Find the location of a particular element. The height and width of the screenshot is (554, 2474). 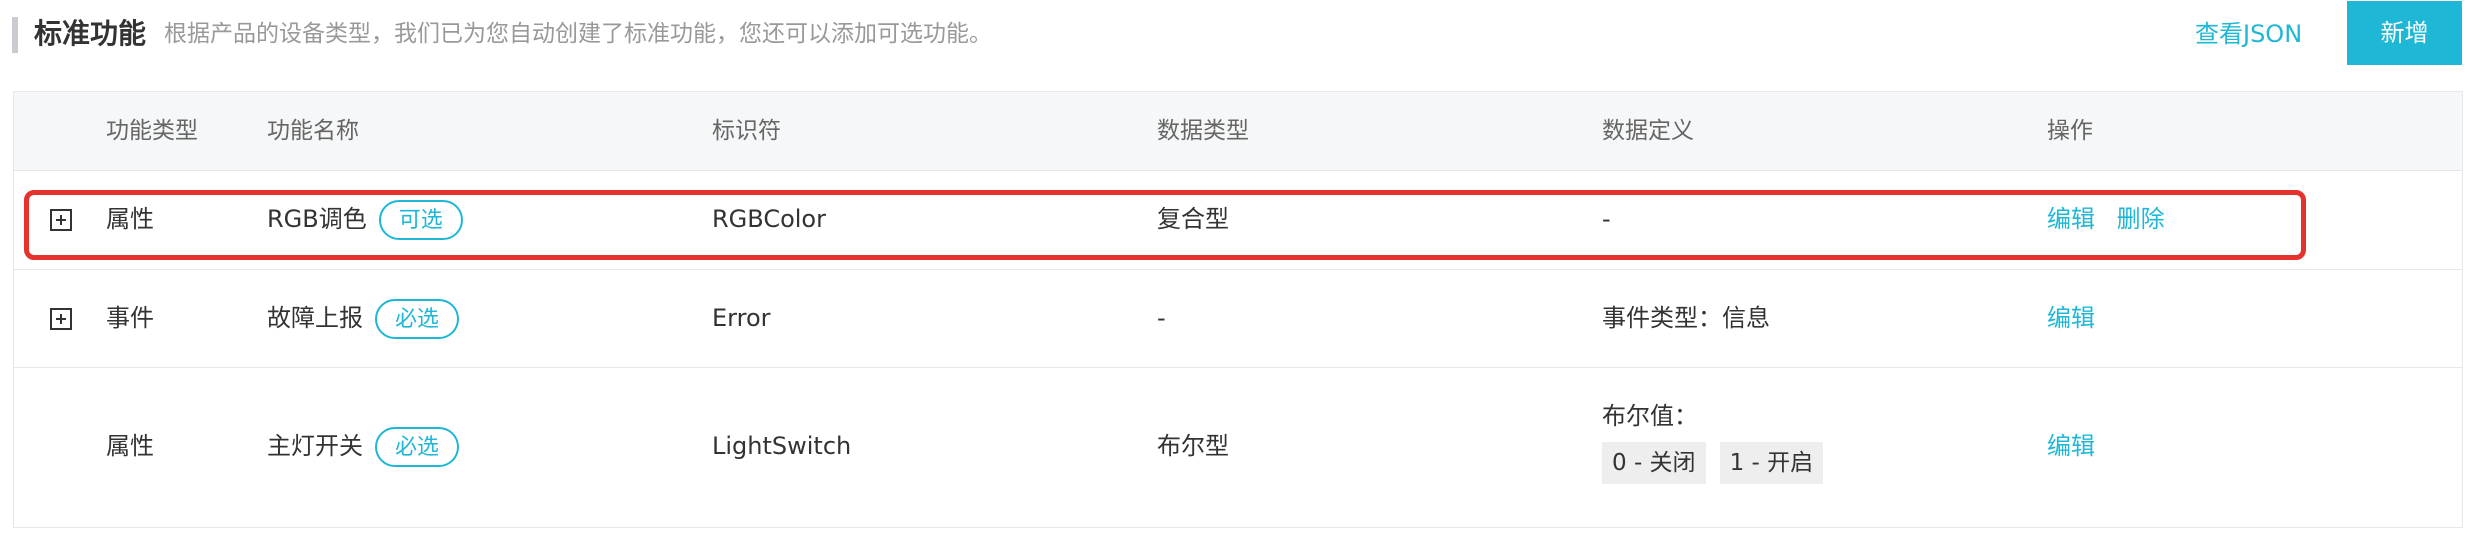

row-name: 故障上报 is located at coordinates (315, 318).